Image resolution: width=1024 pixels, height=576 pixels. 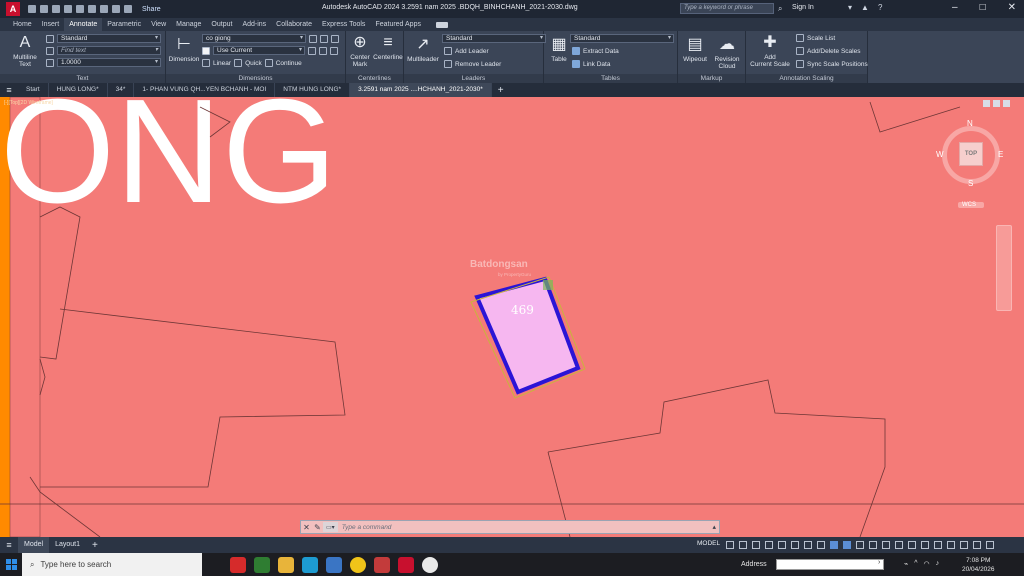 What do you see at coordinates (906, 564) in the screenshot?
I see `network-icon: ⌁` at bounding box center [906, 564].